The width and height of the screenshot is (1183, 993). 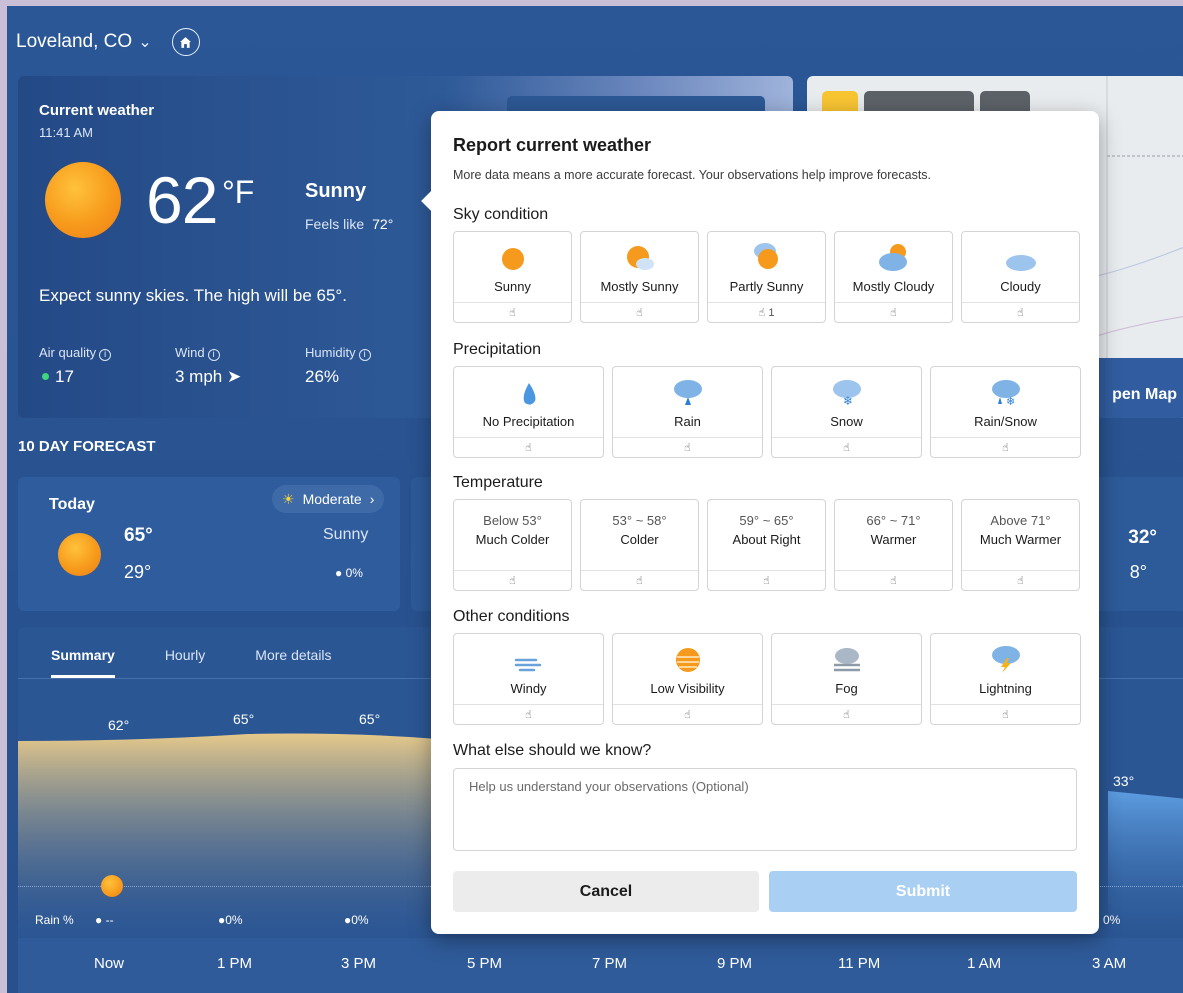 I want to click on hour-label: 3 PM, so click(x=359, y=963).